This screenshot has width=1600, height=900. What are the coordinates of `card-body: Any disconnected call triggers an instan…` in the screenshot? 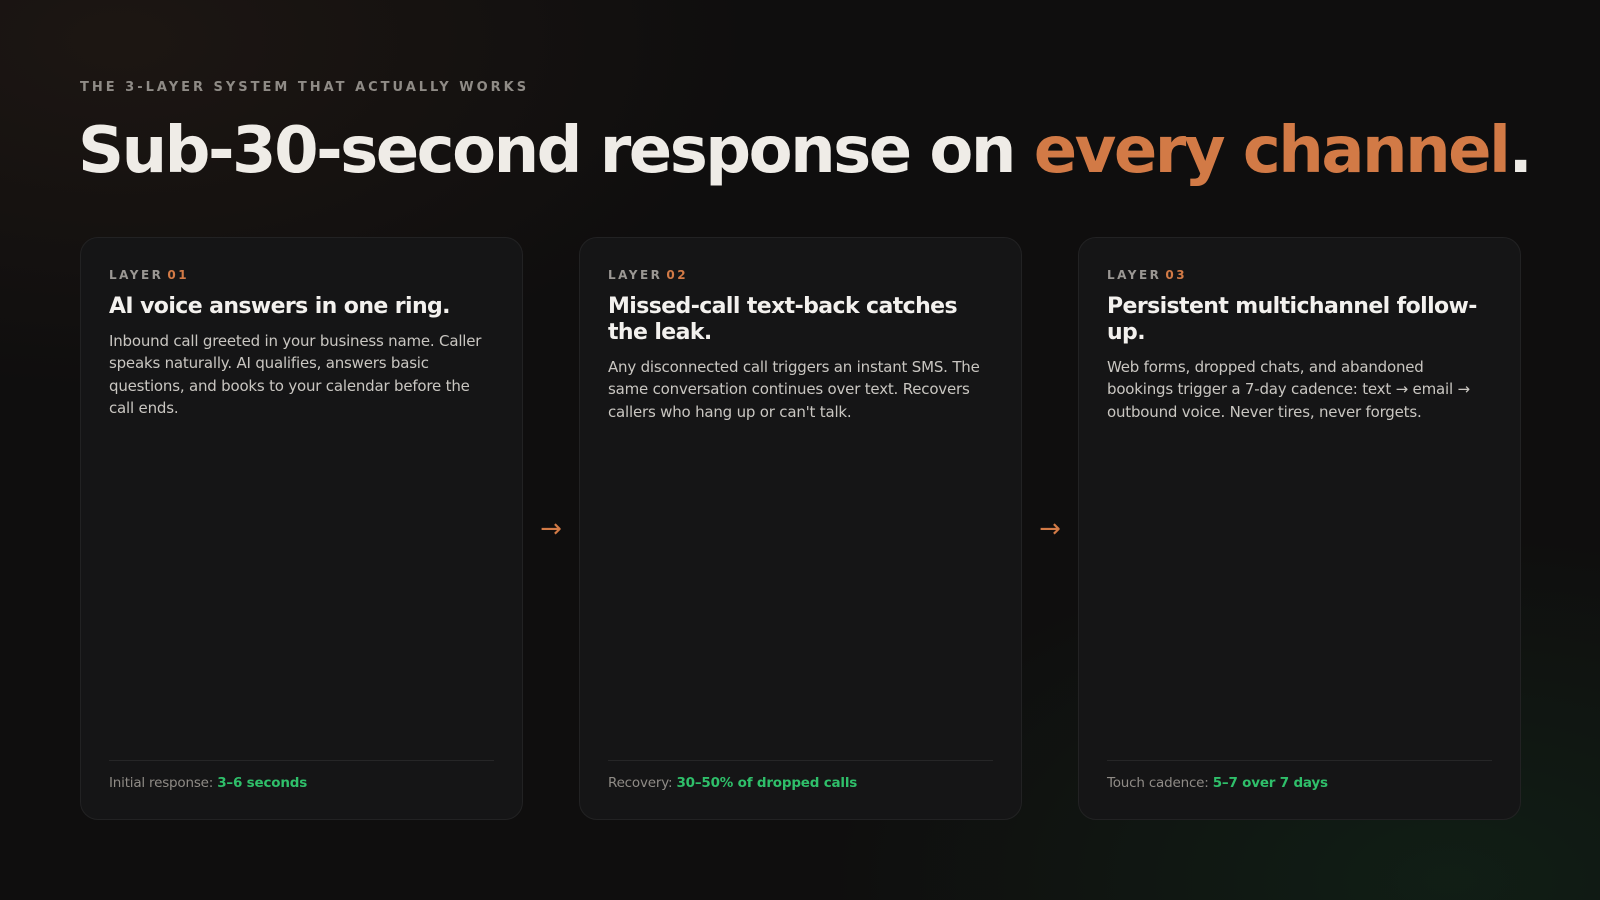 It's located at (794, 389).